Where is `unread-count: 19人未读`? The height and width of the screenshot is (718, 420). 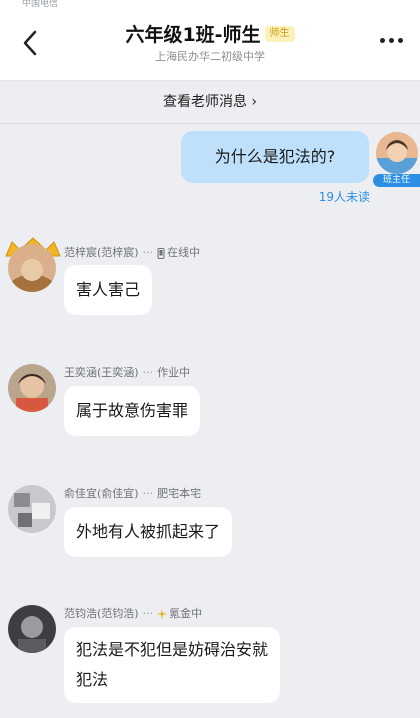
unread-count: 19人未读 is located at coordinates (335, 196).